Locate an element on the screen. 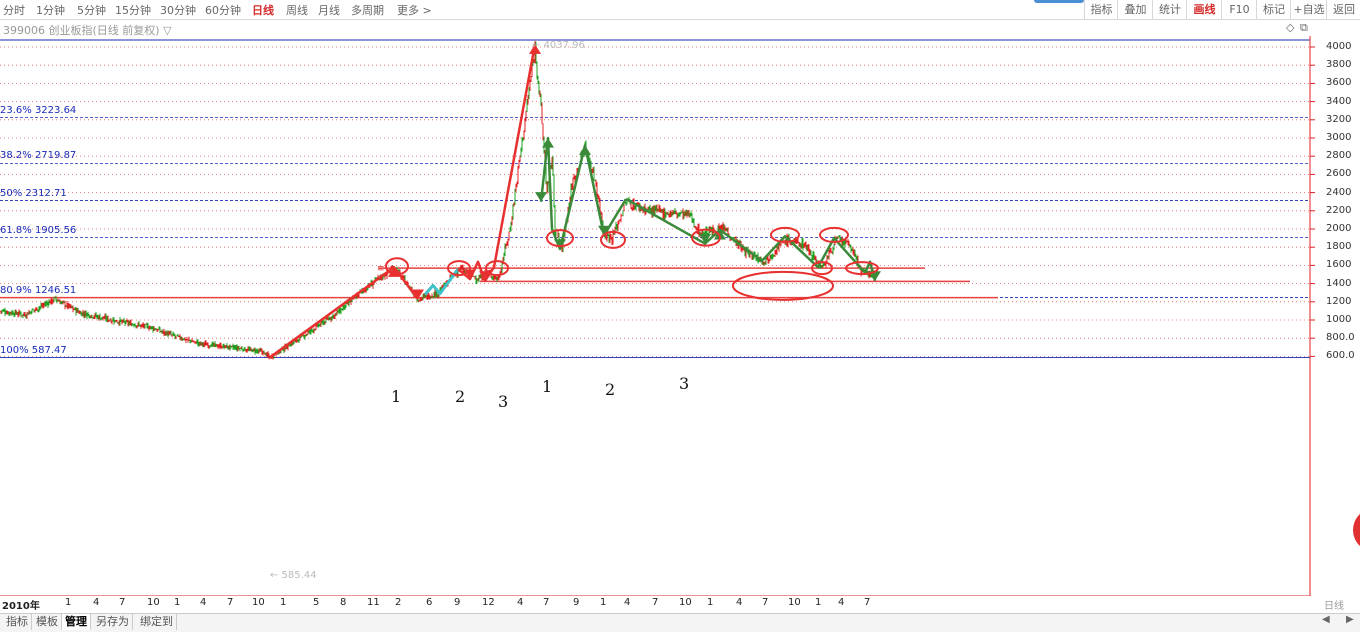 Image resolution: width=1360 pixels, height=632 pixels. fib-label: 100% 587.47 is located at coordinates (33, 350).